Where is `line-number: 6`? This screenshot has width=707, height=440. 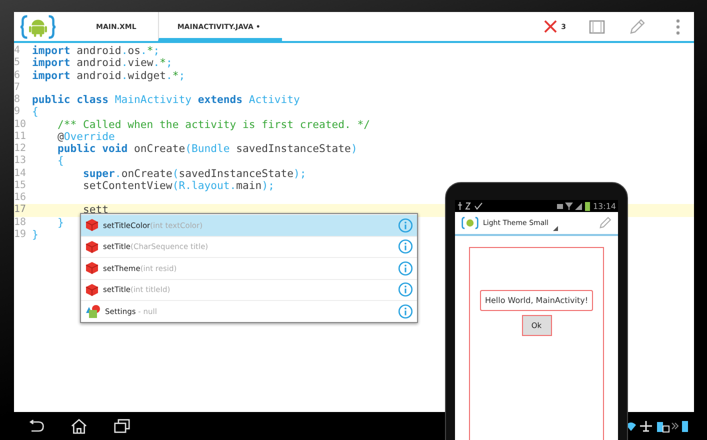 line-number: 6 is located at coordinates (18, 76).